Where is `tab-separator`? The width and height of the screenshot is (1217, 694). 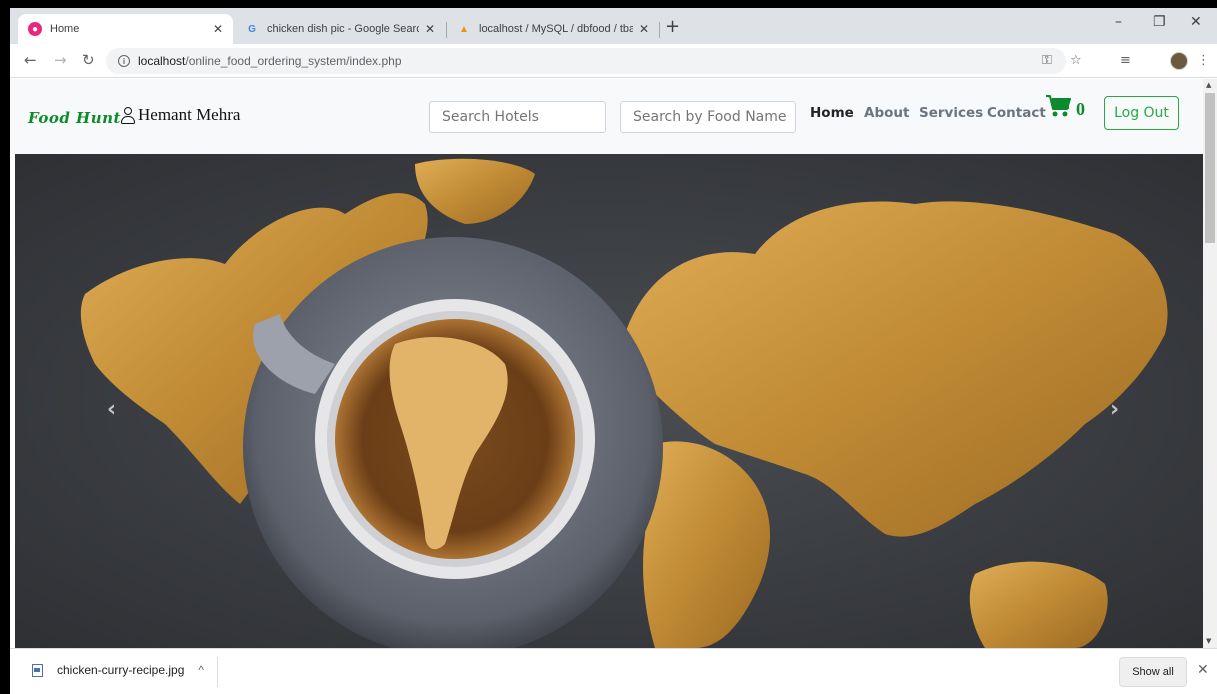
tab-separator is located at coordinates (659, 30).